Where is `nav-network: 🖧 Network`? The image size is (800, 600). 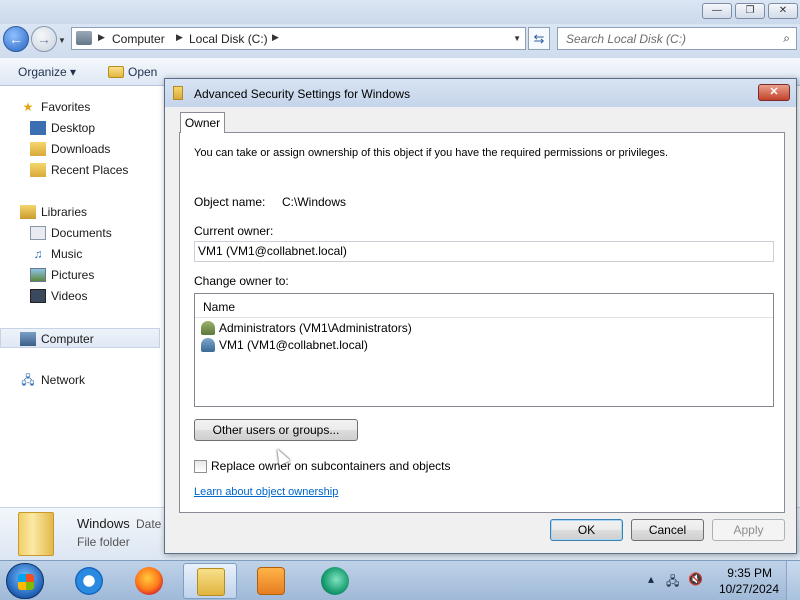
nav-network: 🖧 Network is located at coordinates (80, 380).